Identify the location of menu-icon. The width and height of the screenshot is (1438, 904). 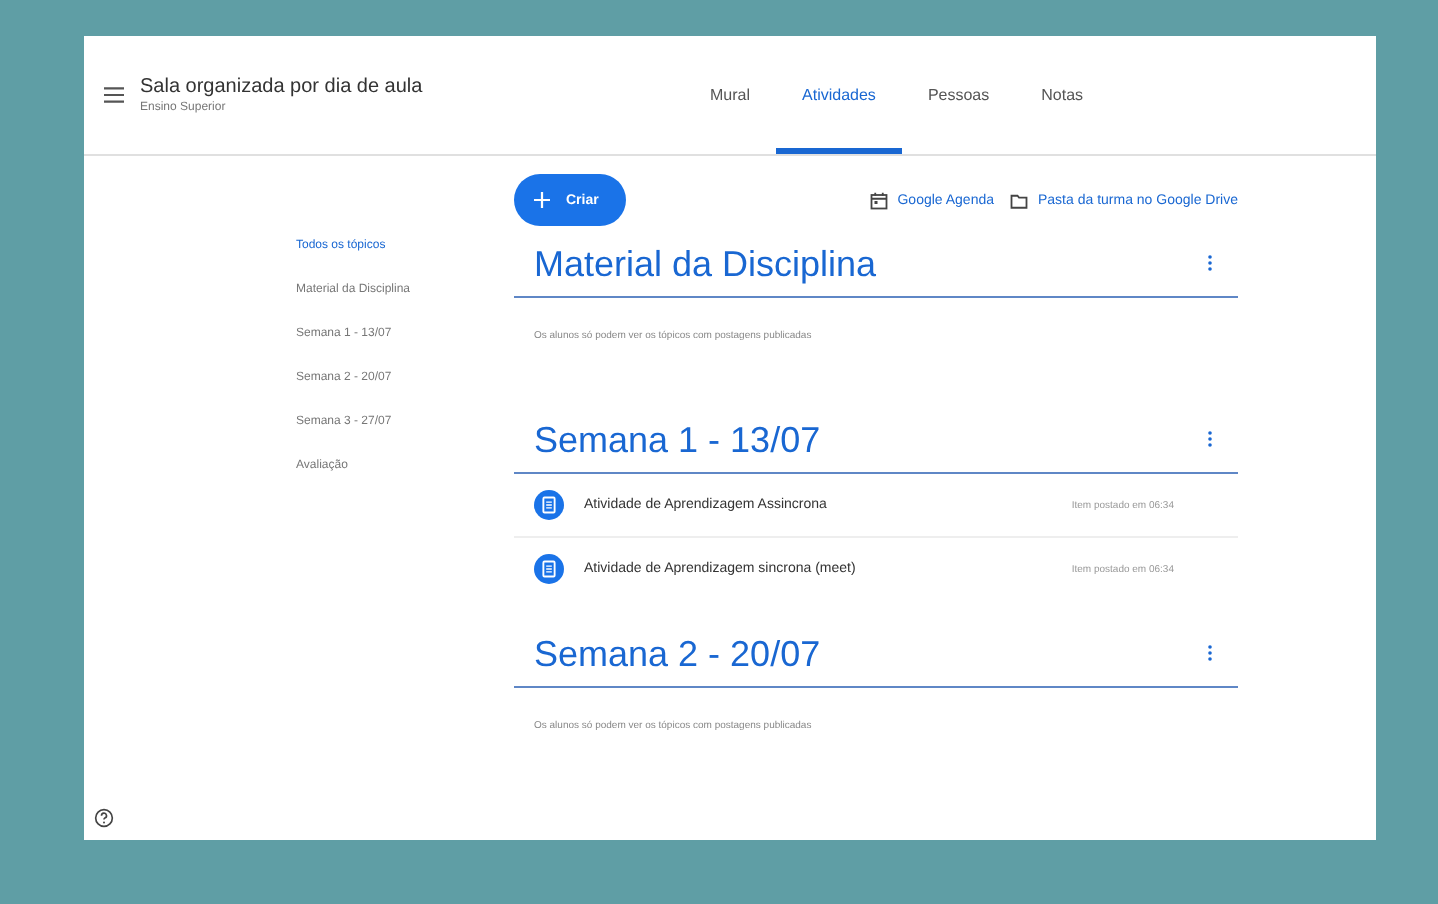
(114, 95).